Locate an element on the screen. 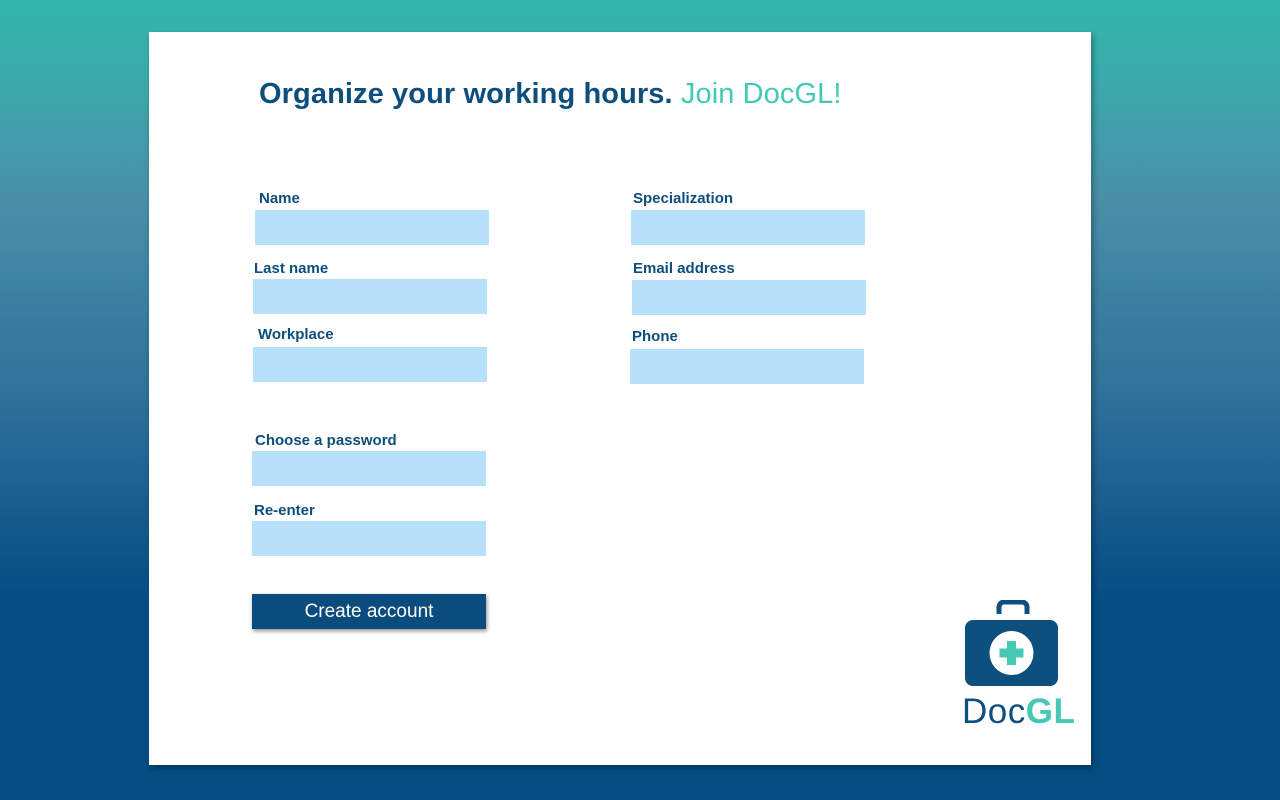  email-label: Email address is located at coordinates (684, 268).